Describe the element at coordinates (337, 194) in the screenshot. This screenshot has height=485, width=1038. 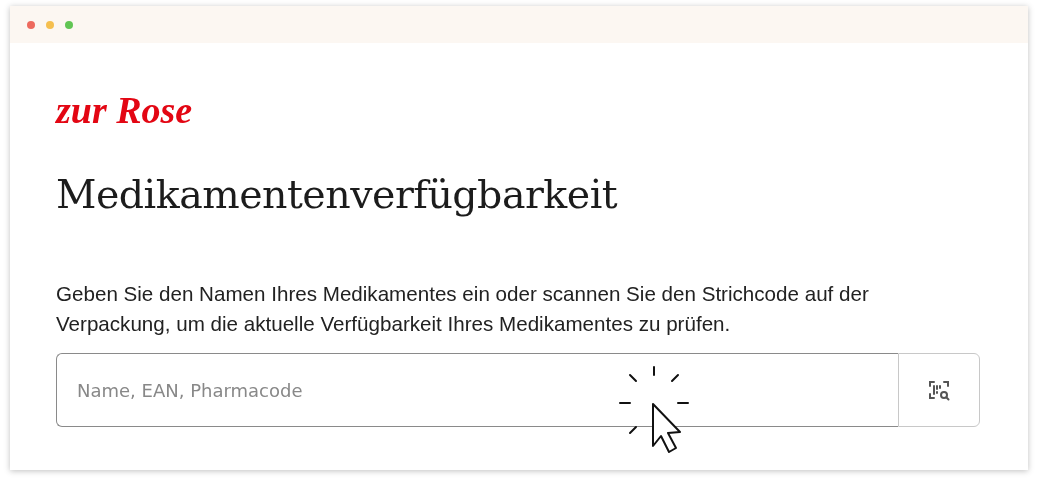
I see `page-title: Medikamentenverfügbarkeit` at that location.